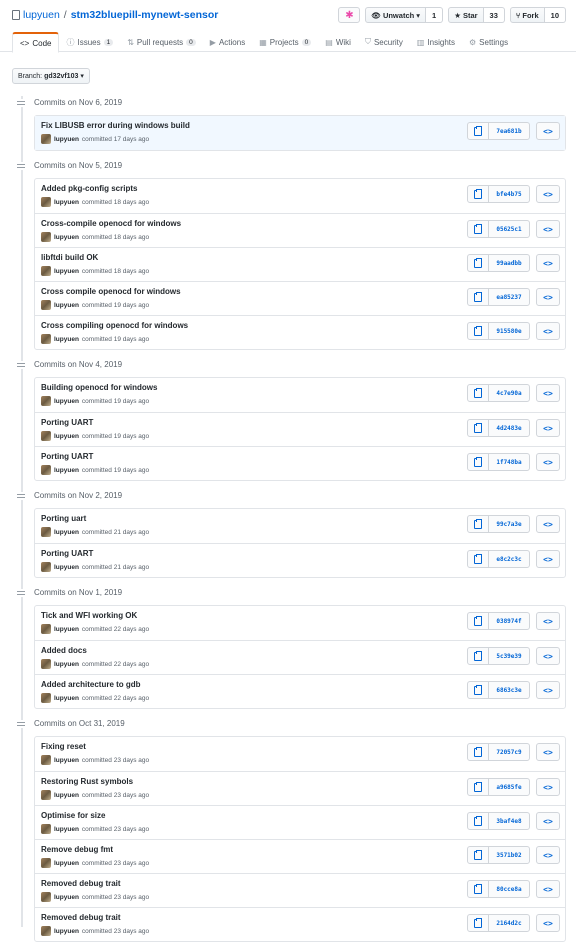 The height and width of the screenshot is (942, 576). I want to click on tab-code: <> Code, so click(36, 42).